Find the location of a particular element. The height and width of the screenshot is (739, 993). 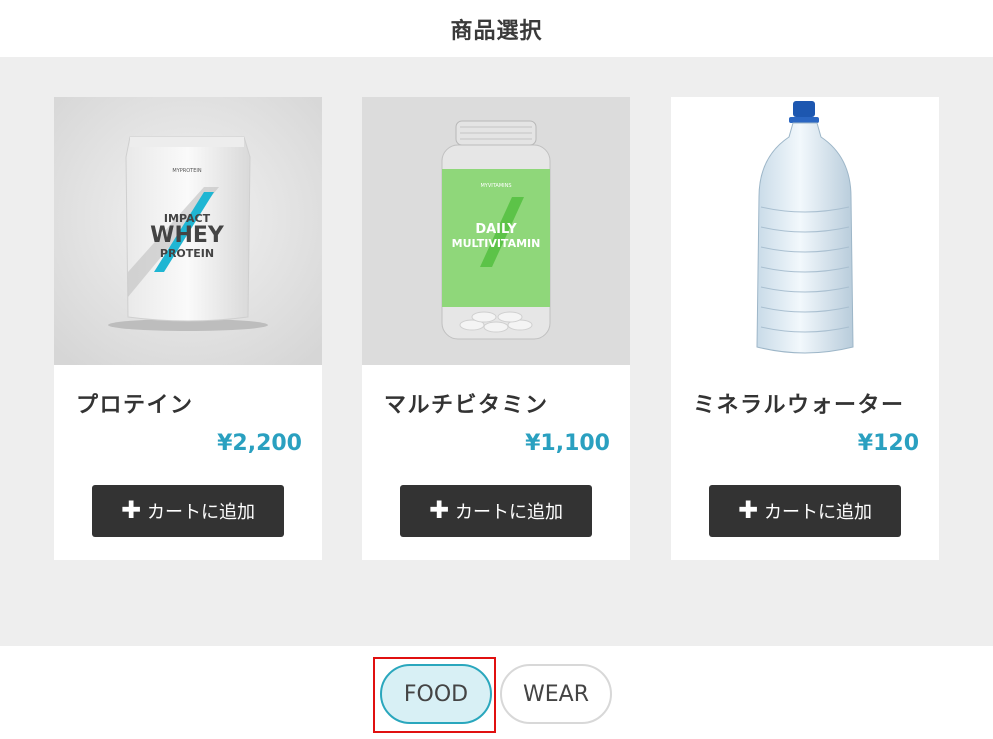

category-tabs: FOOD WEAR is located at coordinates (496, 692).